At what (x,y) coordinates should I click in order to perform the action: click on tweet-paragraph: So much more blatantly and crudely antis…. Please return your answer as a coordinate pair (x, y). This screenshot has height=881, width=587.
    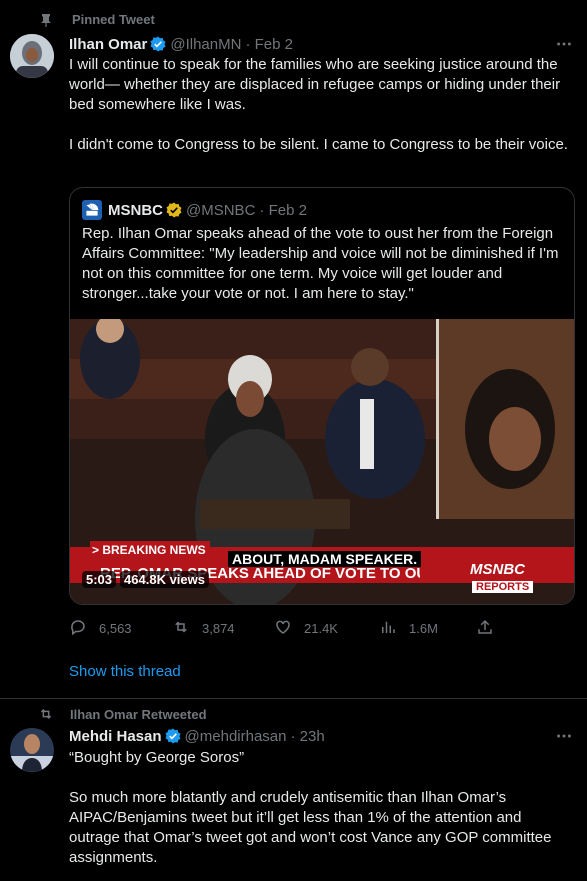
    Looking at the image, I should click on (310, 827).